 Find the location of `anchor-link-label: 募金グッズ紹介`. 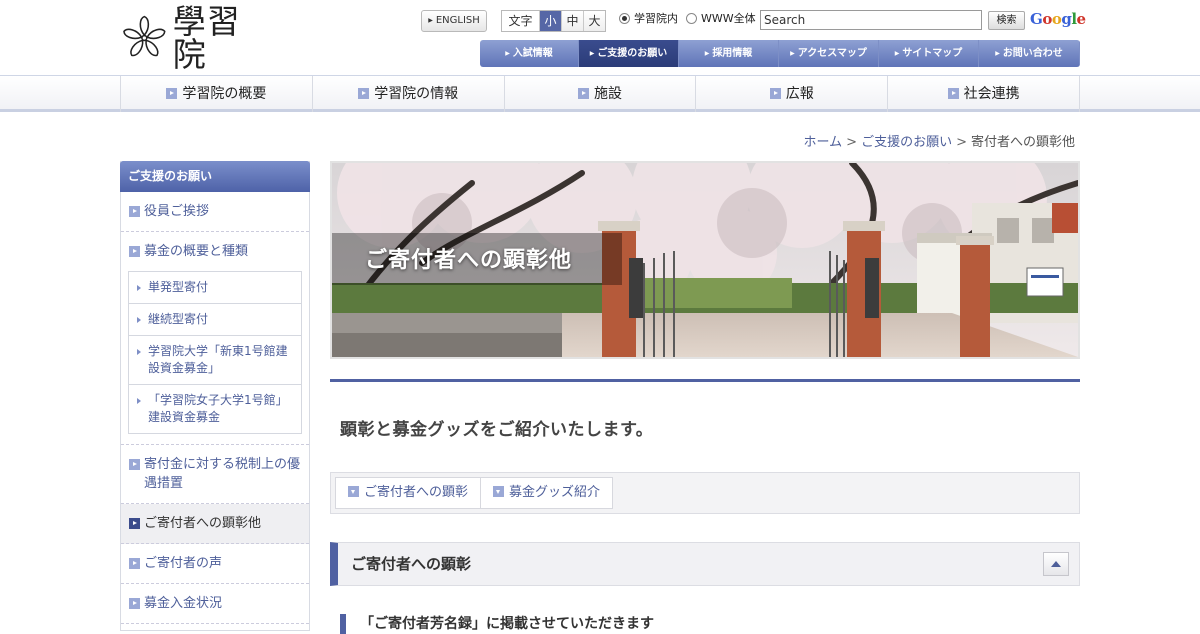

anchor-link-label: 募金グッズ紹介 is located at coordinates (555, 492).